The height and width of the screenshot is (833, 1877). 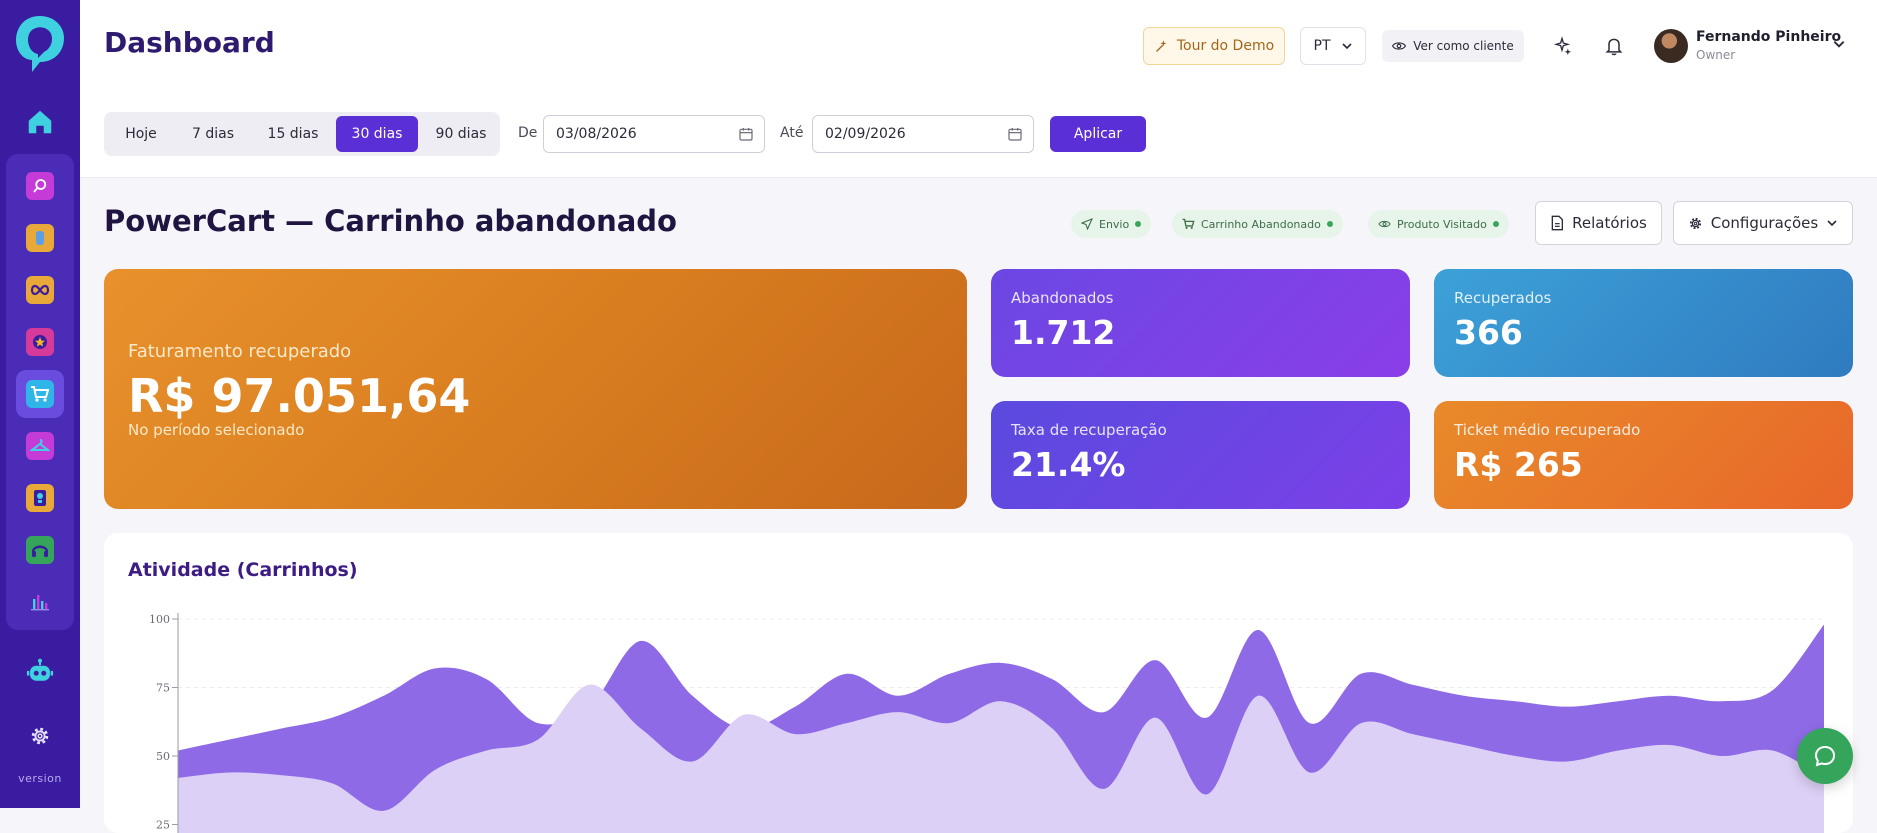 I want to click on chat-support-button, so click(x=1825, y=756).